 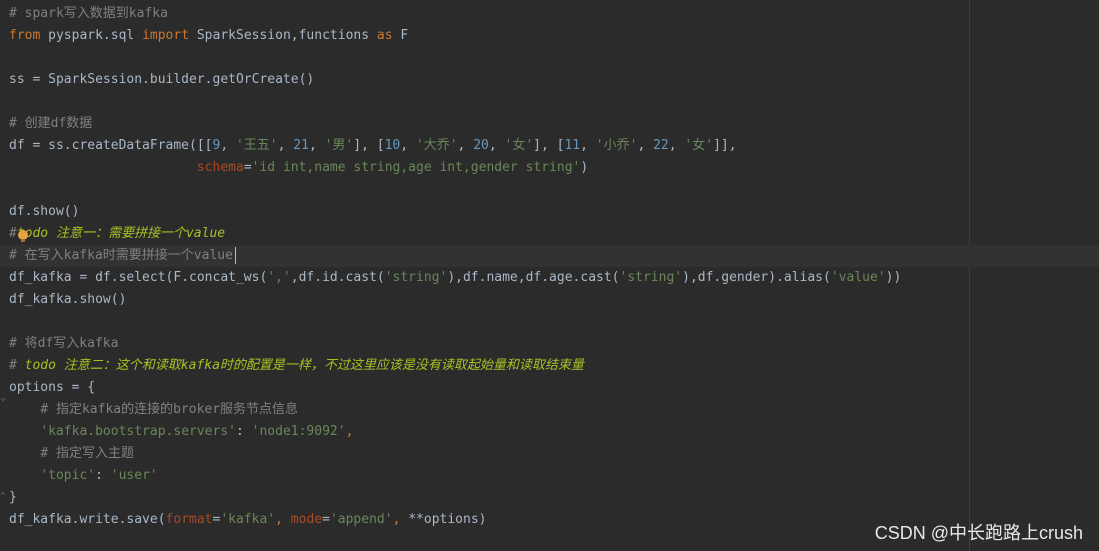 What do you see at coordinates (447, 519) in the screenshot?
I see `code-token: **options)` at bounding box center [447, 519].